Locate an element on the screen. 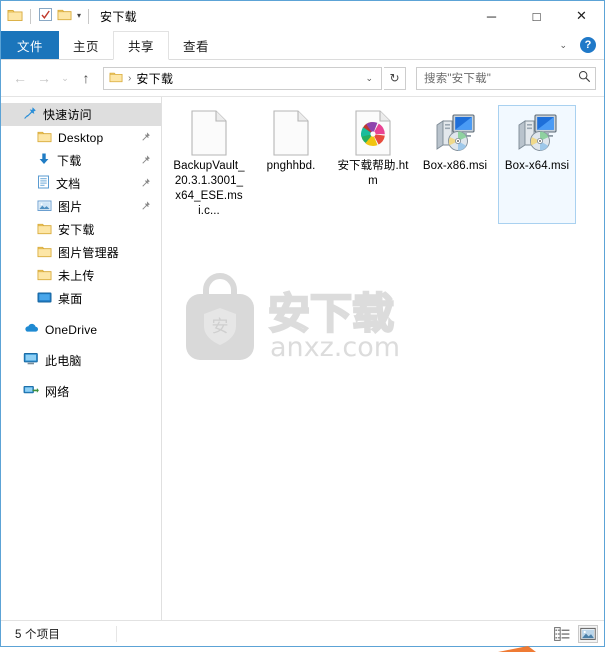 This screenshot has width=605, height=655. forward-button: → is located at coordinates (44, 78).